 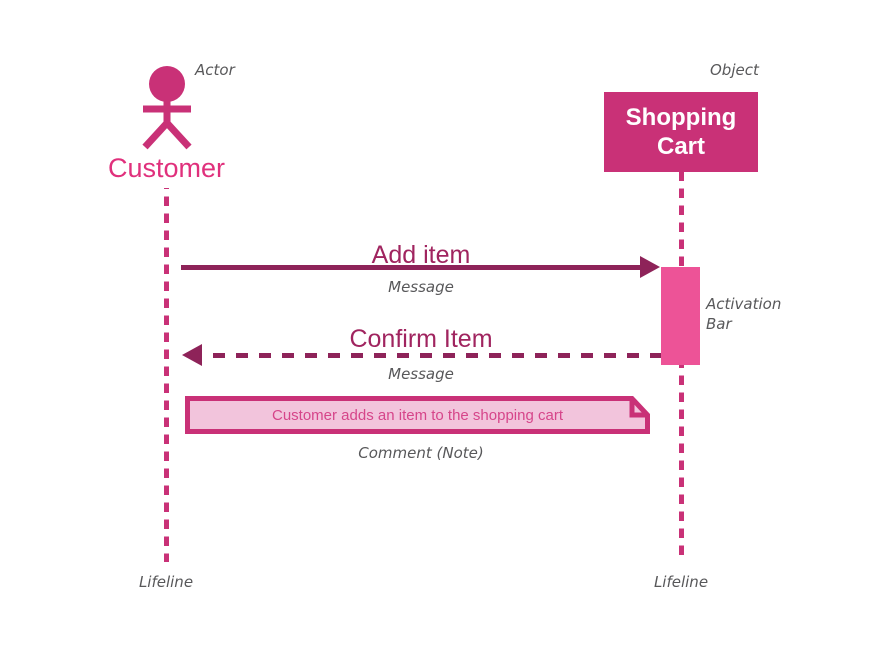 I want to click on message-add-item-line, so click(x=411, y=267).